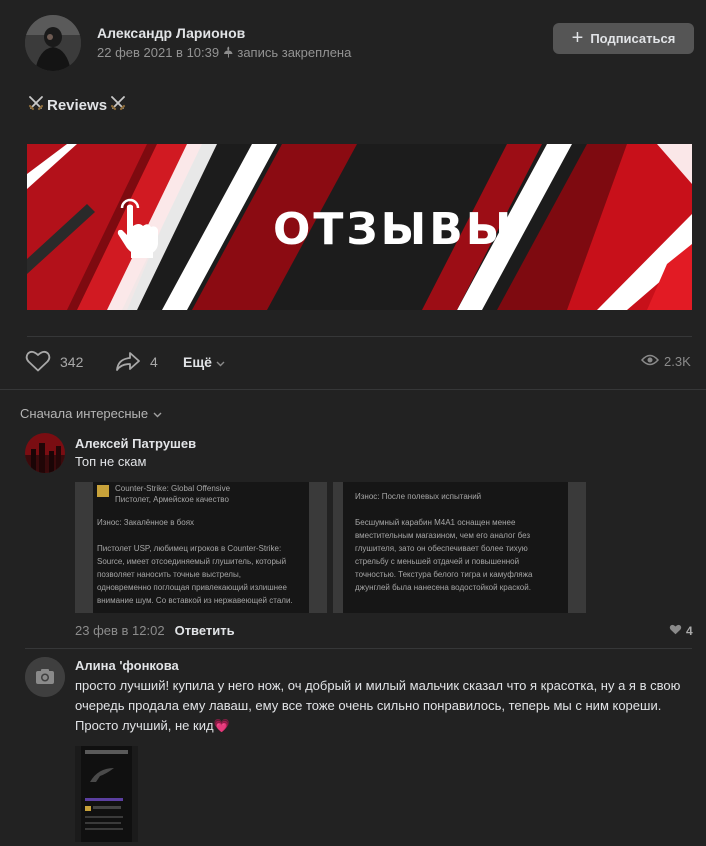  Describe the element at coordinates (102, 775) in the screenshot. I see `knife-icon` at that location.